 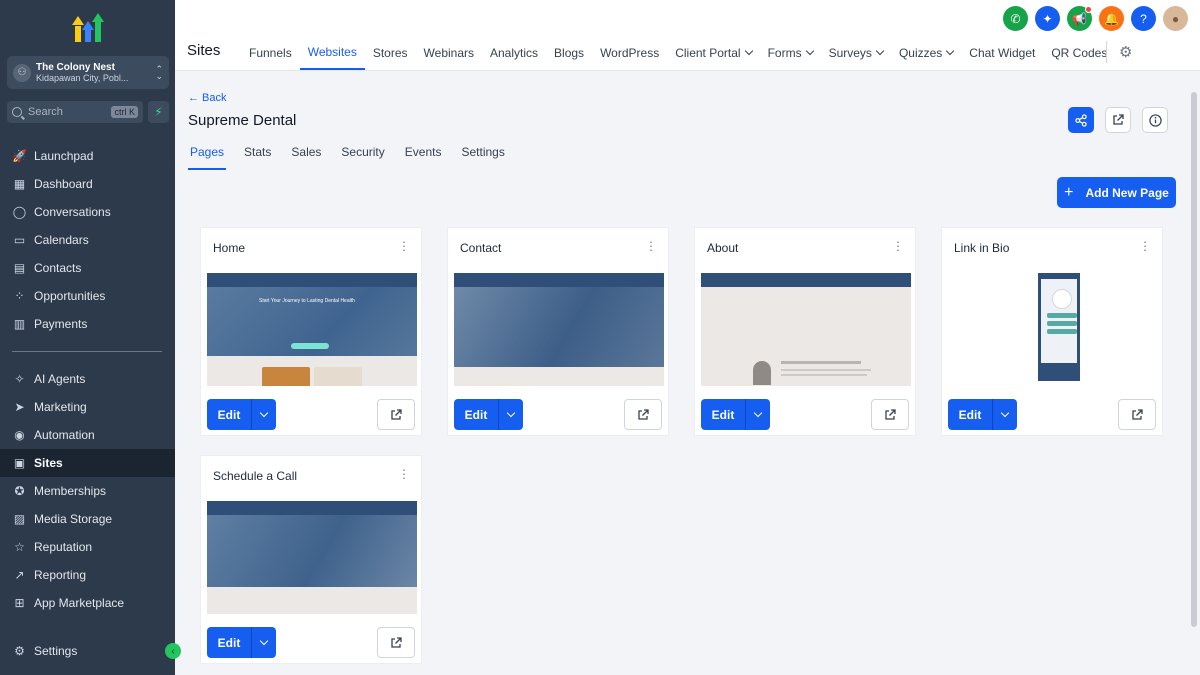 What do you see at coordinates (449, 53) in the screenshot?
I see `tab-webinars: Webinars` at bounding box center [449, 53].